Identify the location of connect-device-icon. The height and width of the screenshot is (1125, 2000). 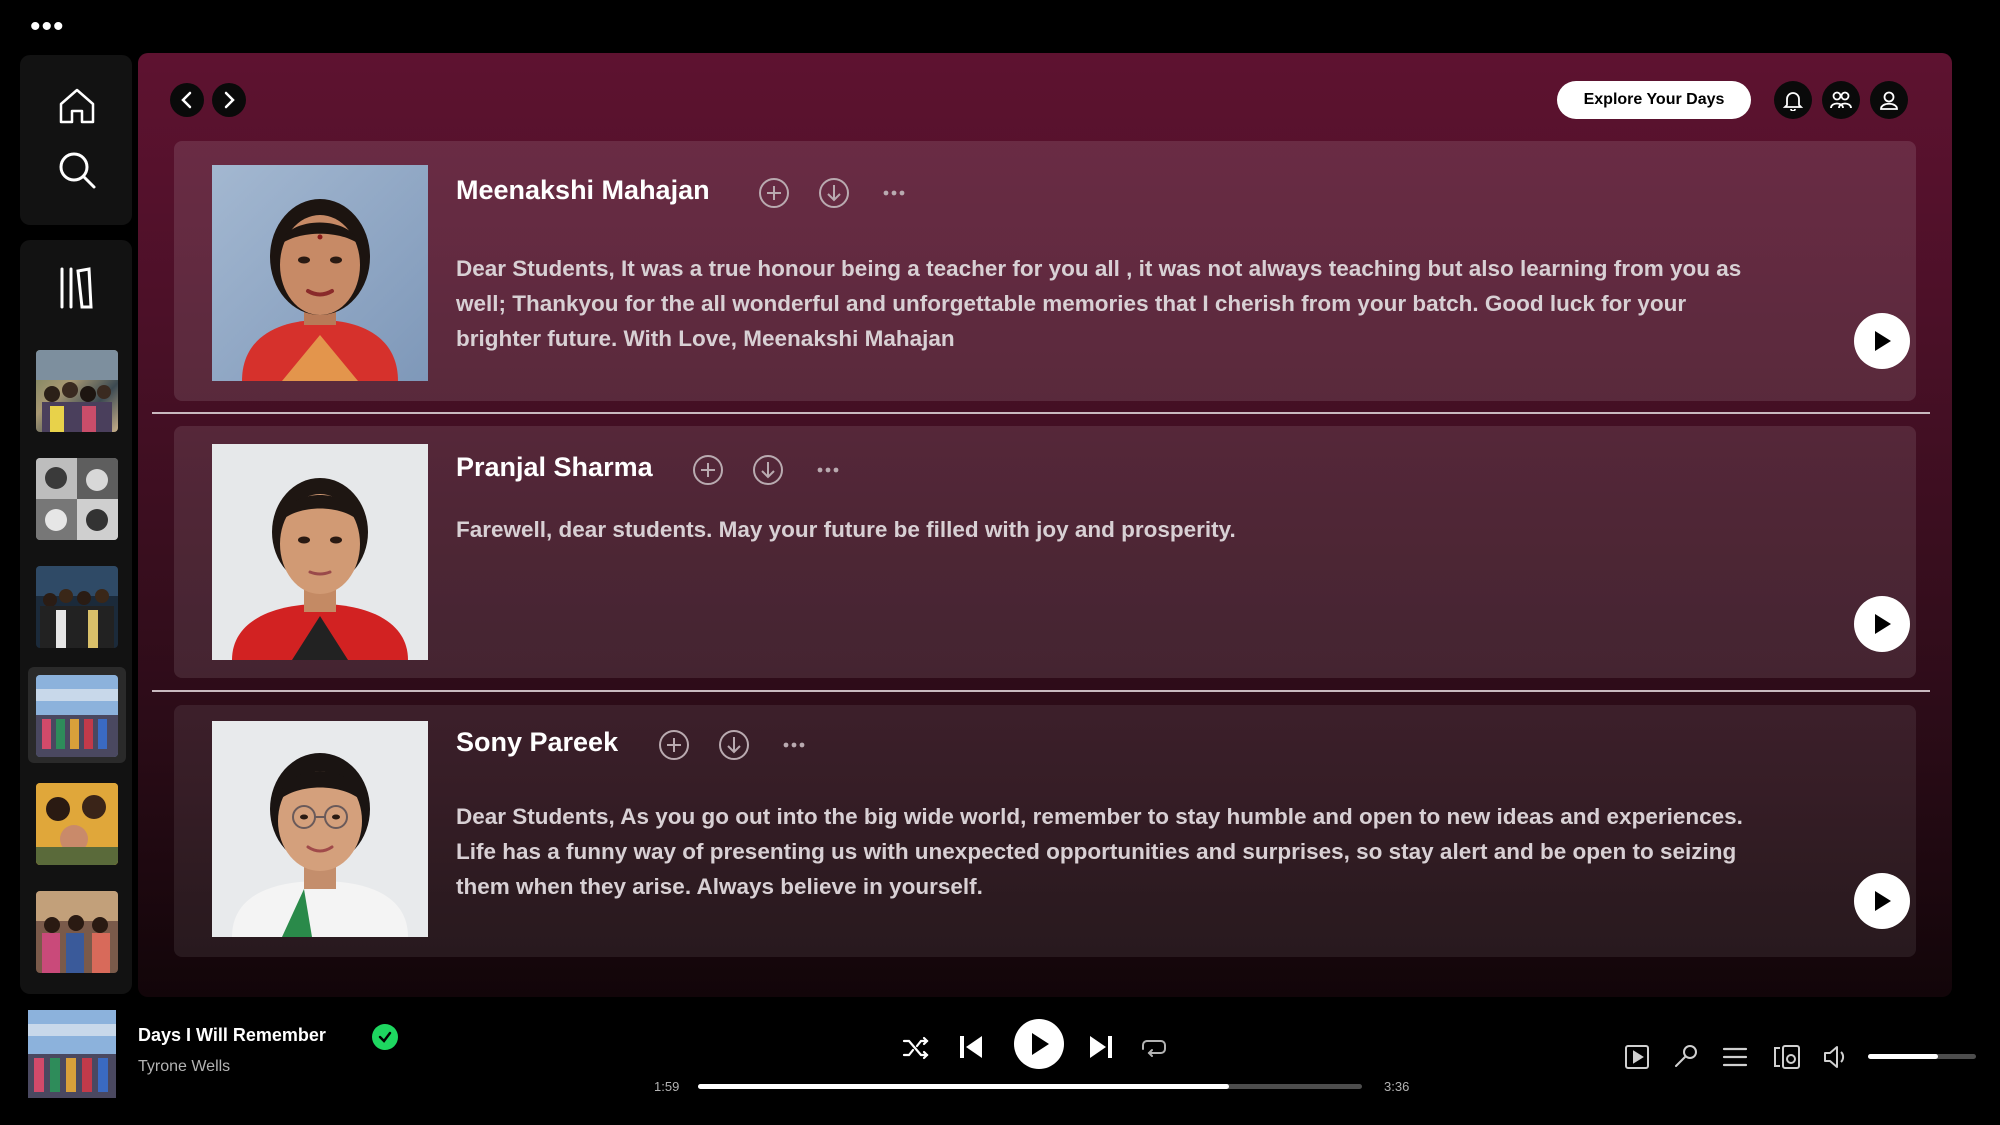
(1787, 1057).